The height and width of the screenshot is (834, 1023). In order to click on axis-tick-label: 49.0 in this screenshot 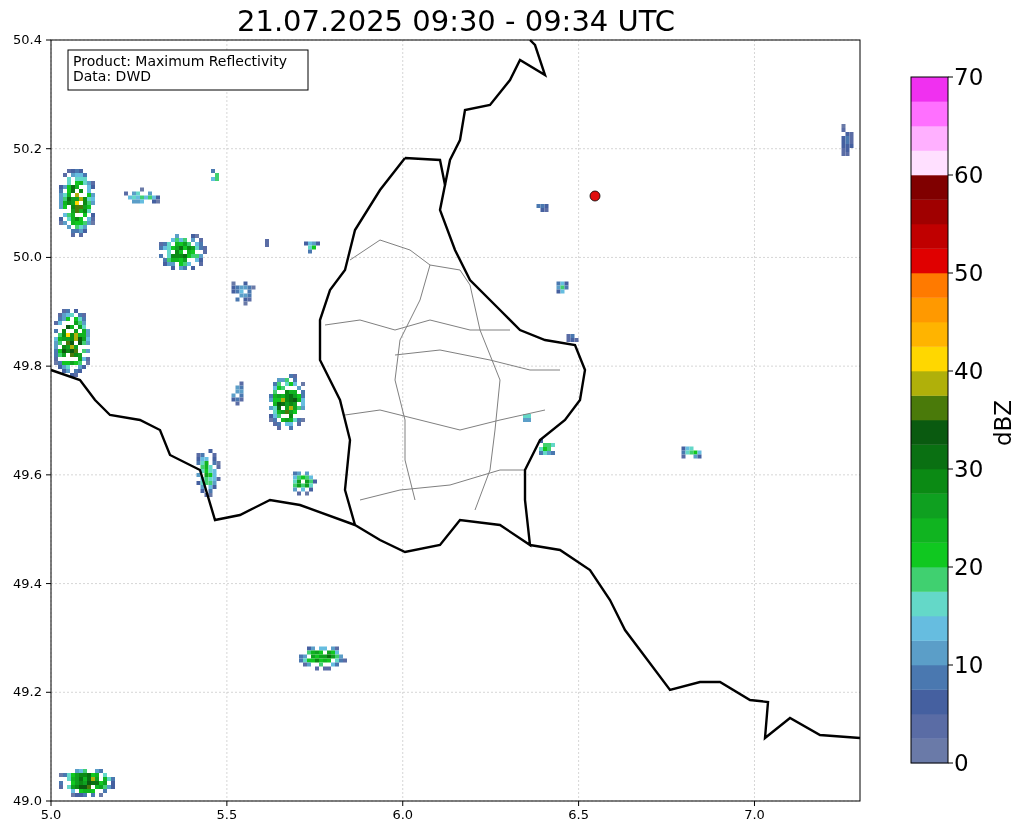, I will do `click(27, 800)`.